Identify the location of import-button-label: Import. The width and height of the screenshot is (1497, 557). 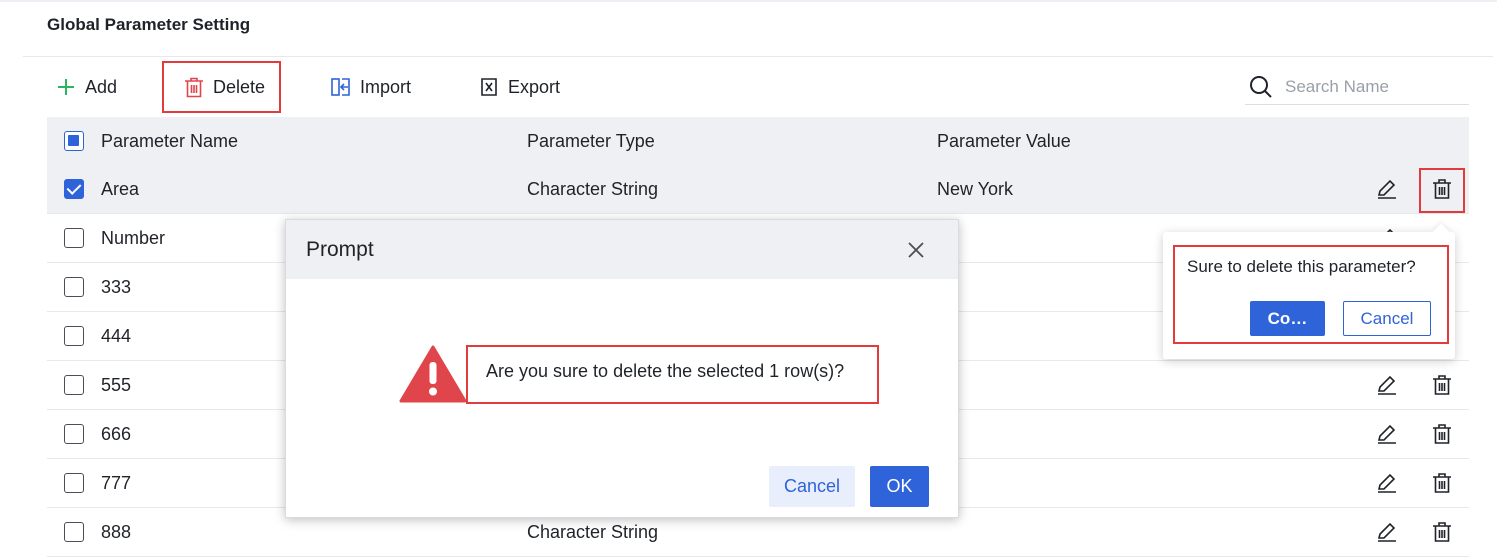
(386, 86).